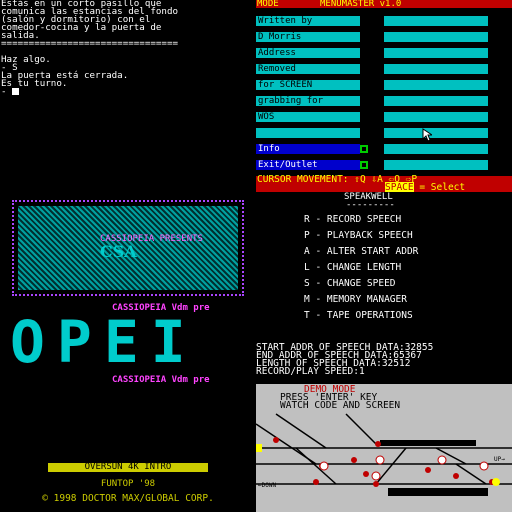 This screenshot has width=512, height=512. I want to click on menu-option-tape-operations: T - TAPE OPERATIONS, so click(358, 315).